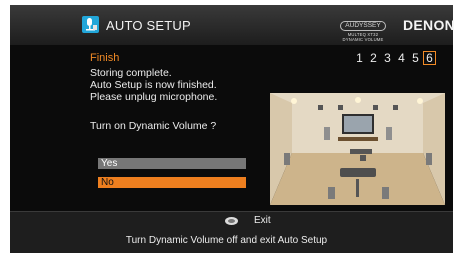  I want to click on audyssey-sub2: DYNAMIC VOLUME, so click(363, 39).